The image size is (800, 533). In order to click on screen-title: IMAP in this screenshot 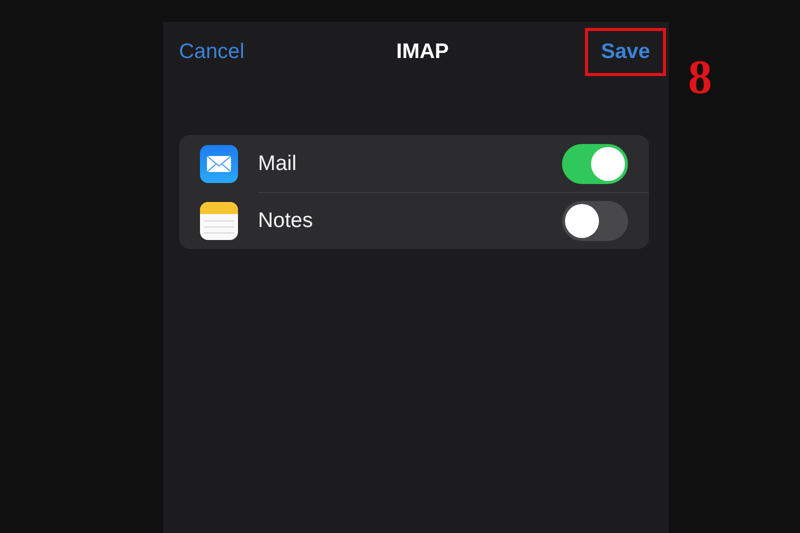, I will do `click(422, 52)`.